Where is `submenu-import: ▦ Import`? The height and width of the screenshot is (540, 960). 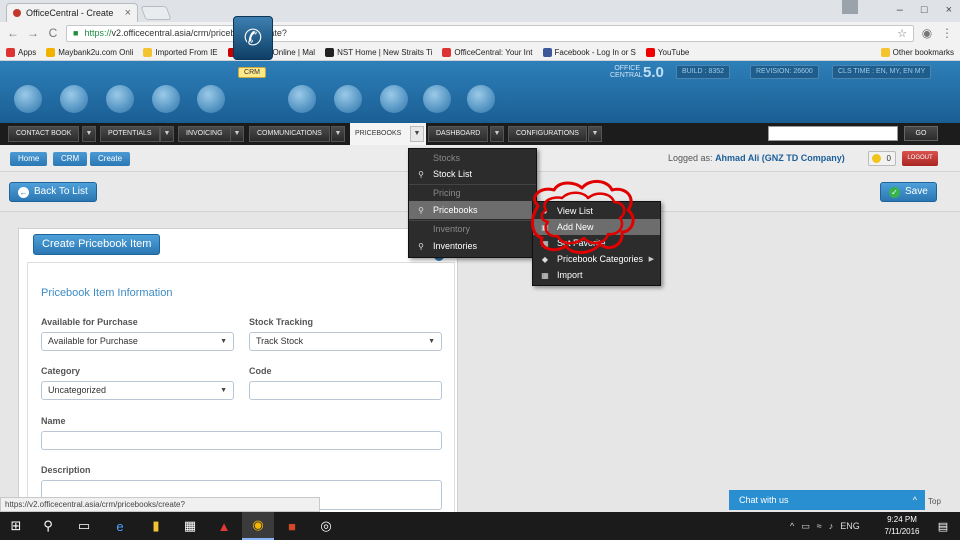 submenu-import: ▦ Import is located at coordinates (596, 275).